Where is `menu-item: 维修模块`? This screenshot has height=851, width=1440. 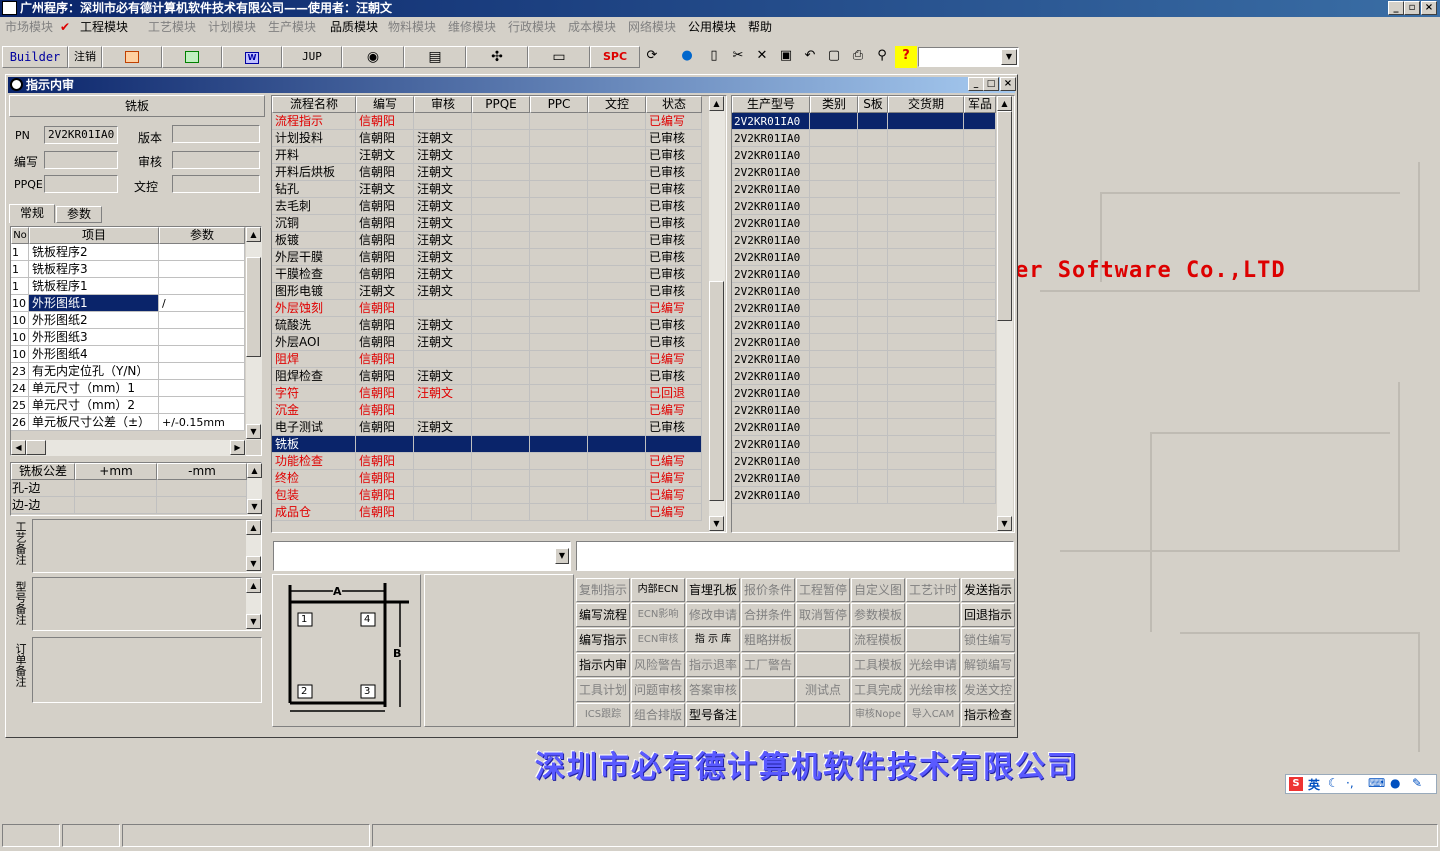
menu-item: 维修模块 is located at coordinates (472, 27).